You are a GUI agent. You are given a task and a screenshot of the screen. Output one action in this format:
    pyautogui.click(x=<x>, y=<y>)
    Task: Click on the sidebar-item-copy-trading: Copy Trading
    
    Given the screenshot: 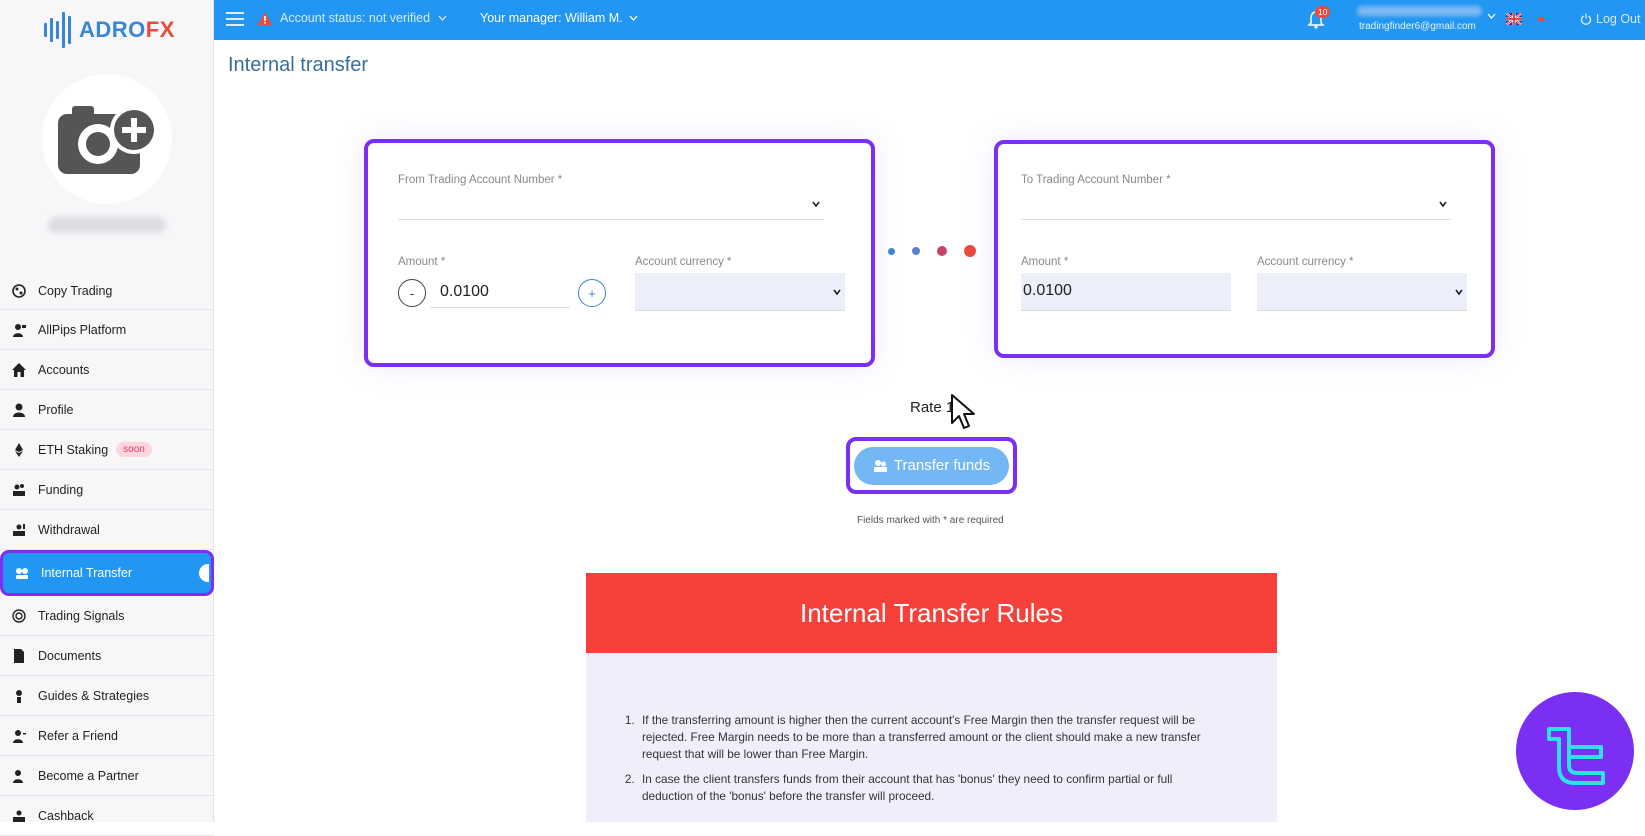 What is the action you would take?
    pyautogui.click(x=107, y=291)
    